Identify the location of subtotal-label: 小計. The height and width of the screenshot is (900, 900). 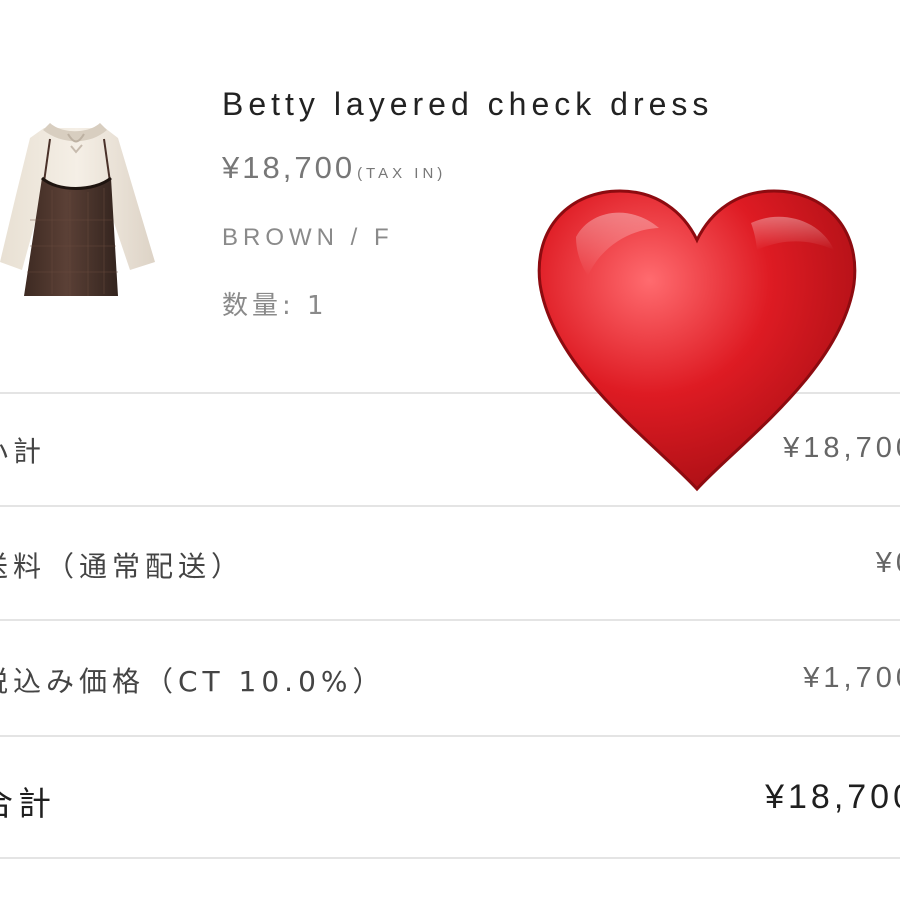
(23, 451).